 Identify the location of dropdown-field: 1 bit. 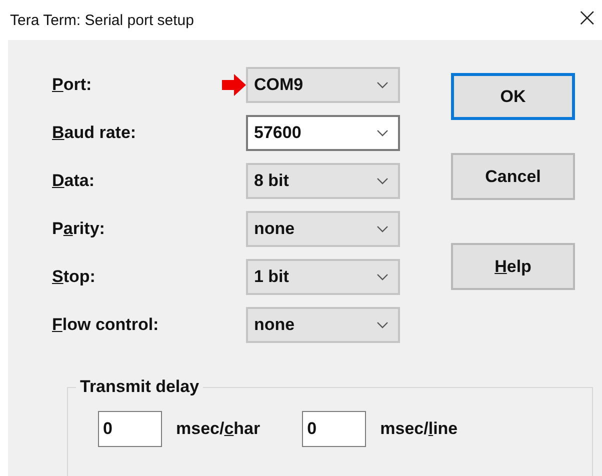
(323, 277).